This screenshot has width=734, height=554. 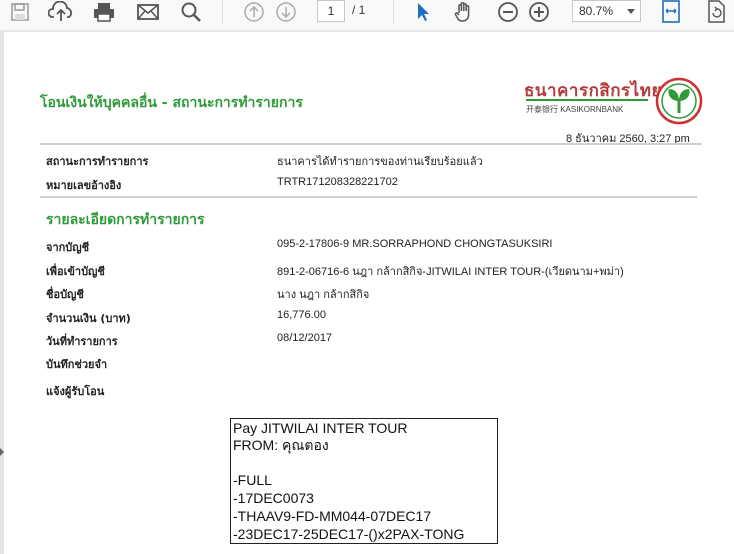 What do you see at coordinates (77, 364) in the screenshot?
I see `memo-label: บันทึกช่วยจำ` at bounding box center [77, 364].